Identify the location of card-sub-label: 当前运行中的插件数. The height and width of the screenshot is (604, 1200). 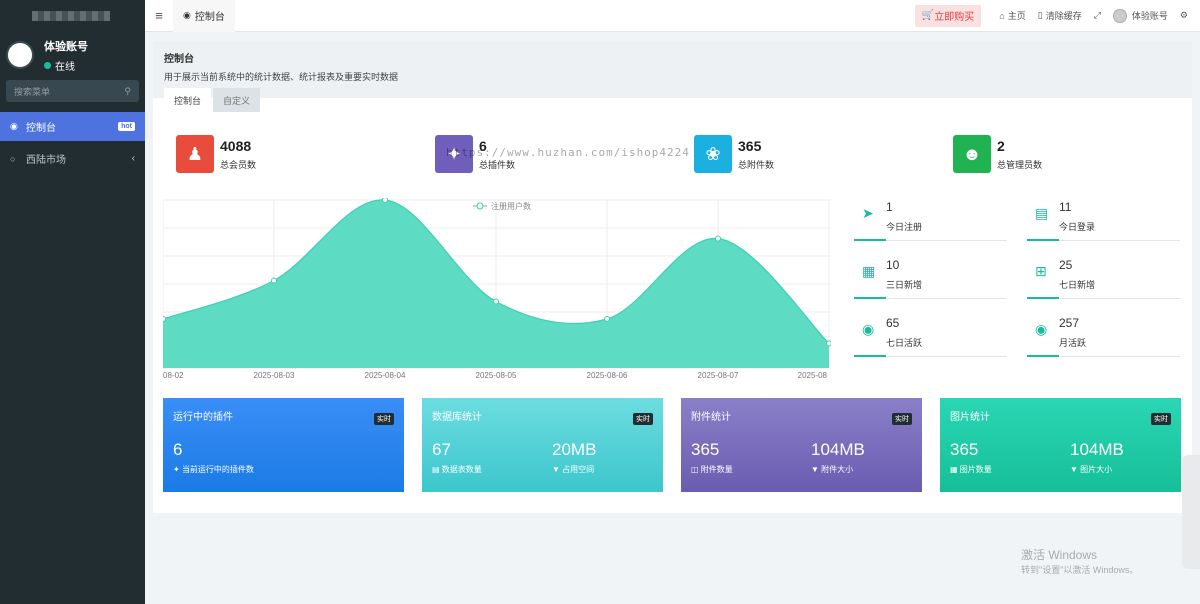
(217, 469).